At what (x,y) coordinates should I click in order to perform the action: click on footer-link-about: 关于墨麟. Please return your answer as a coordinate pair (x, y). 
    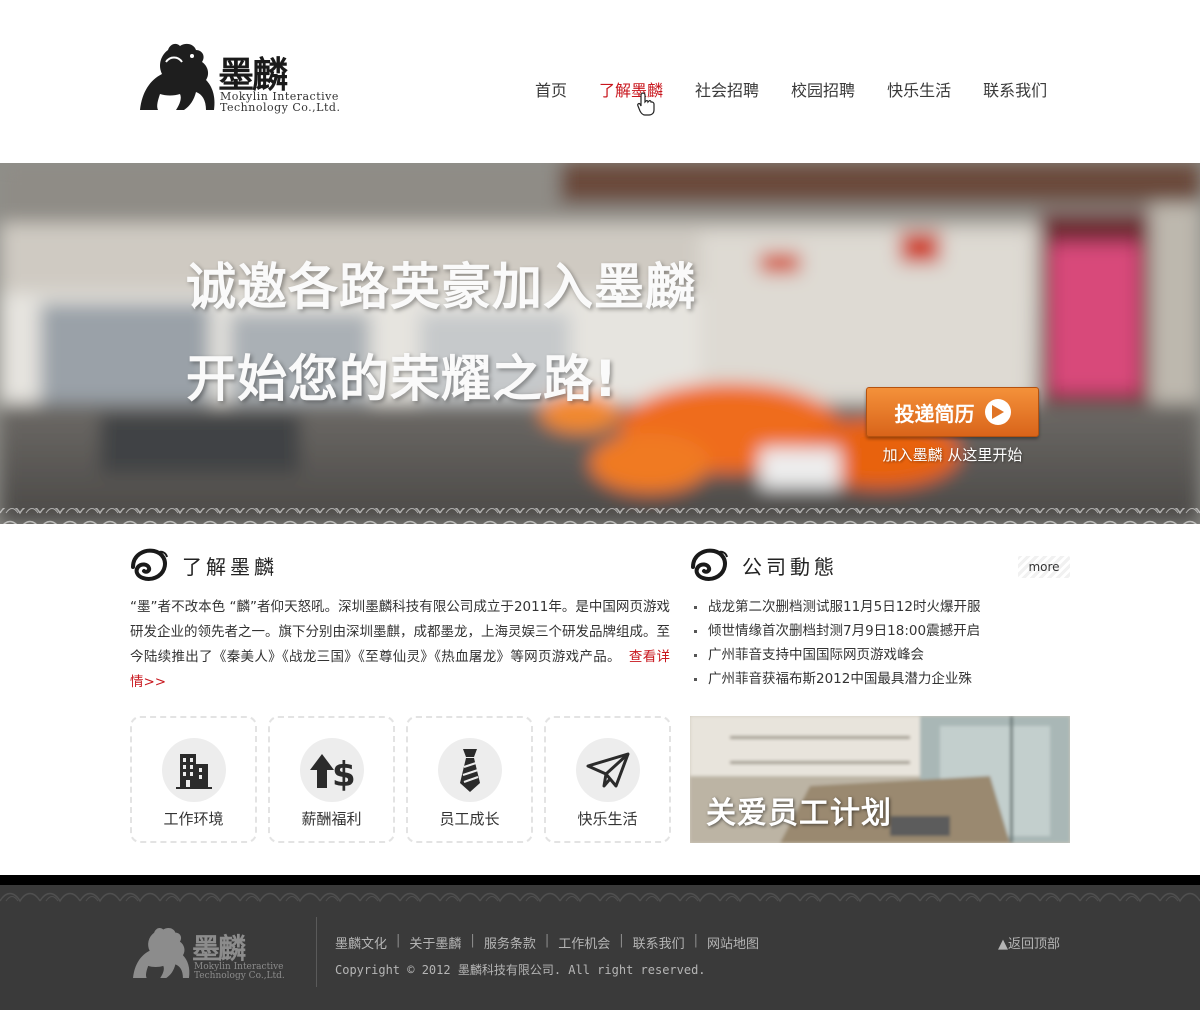
    Looking at the image, I should click on (435, 942).